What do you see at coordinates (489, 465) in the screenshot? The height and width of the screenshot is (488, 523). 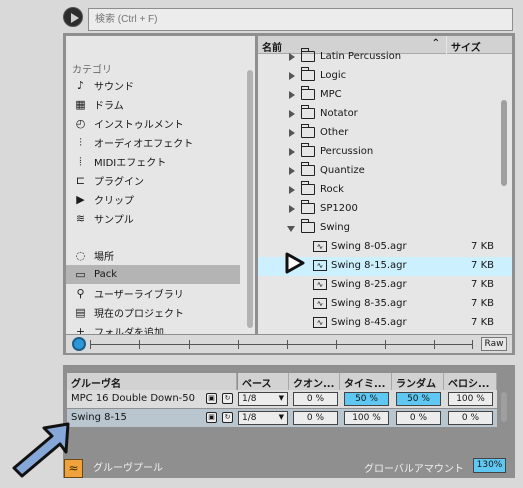 I see `global-amount-value: 130%` at bounding box center [489, 465].